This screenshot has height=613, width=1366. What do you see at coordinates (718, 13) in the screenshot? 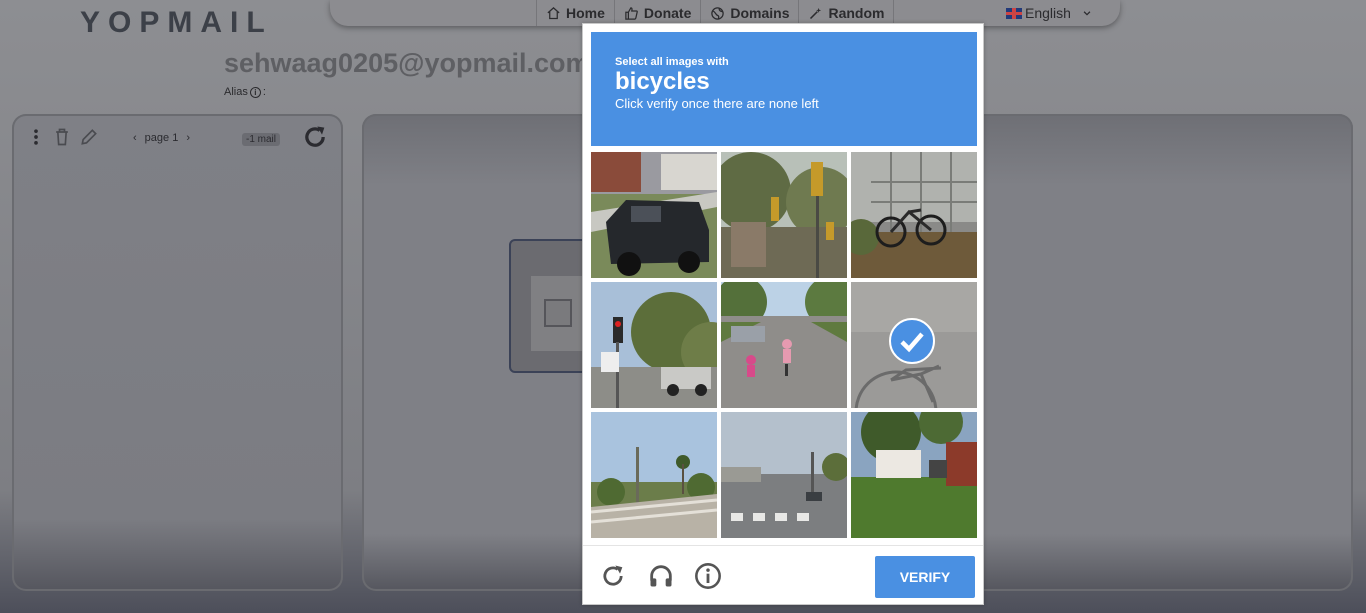
I see `globe-icon` at bounding box center [718, 13].